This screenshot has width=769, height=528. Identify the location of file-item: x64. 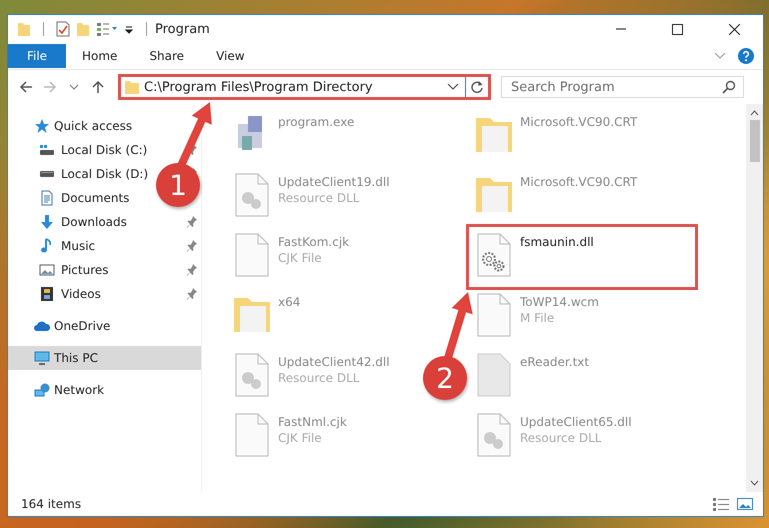
(266, 320).